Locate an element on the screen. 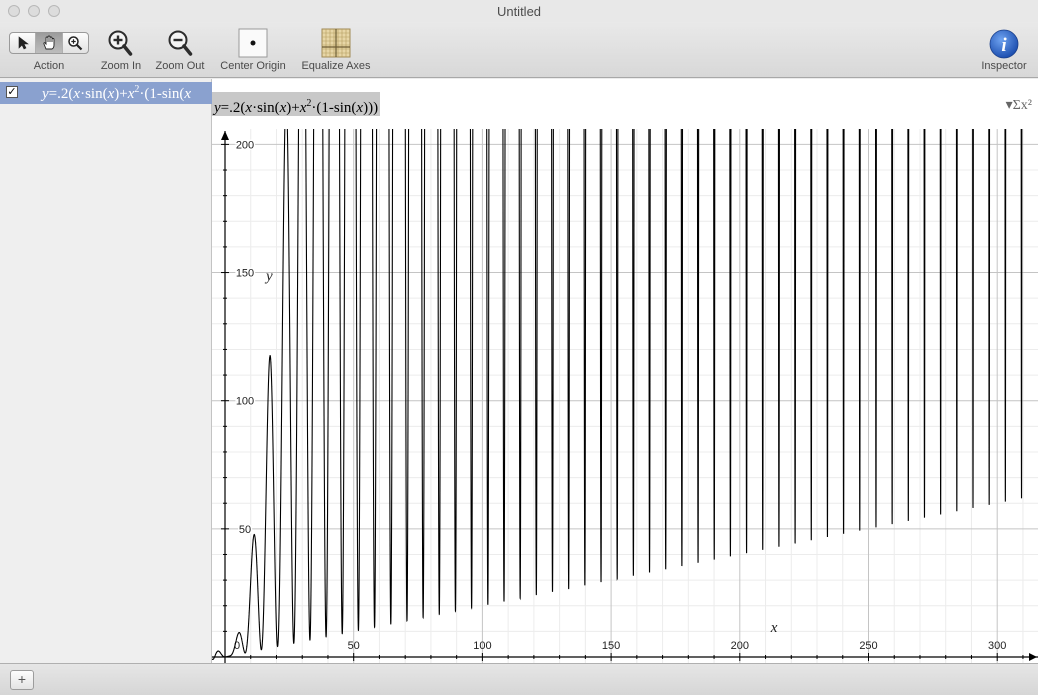  y-tick-label: 50 is located at coordinates (245, 530).